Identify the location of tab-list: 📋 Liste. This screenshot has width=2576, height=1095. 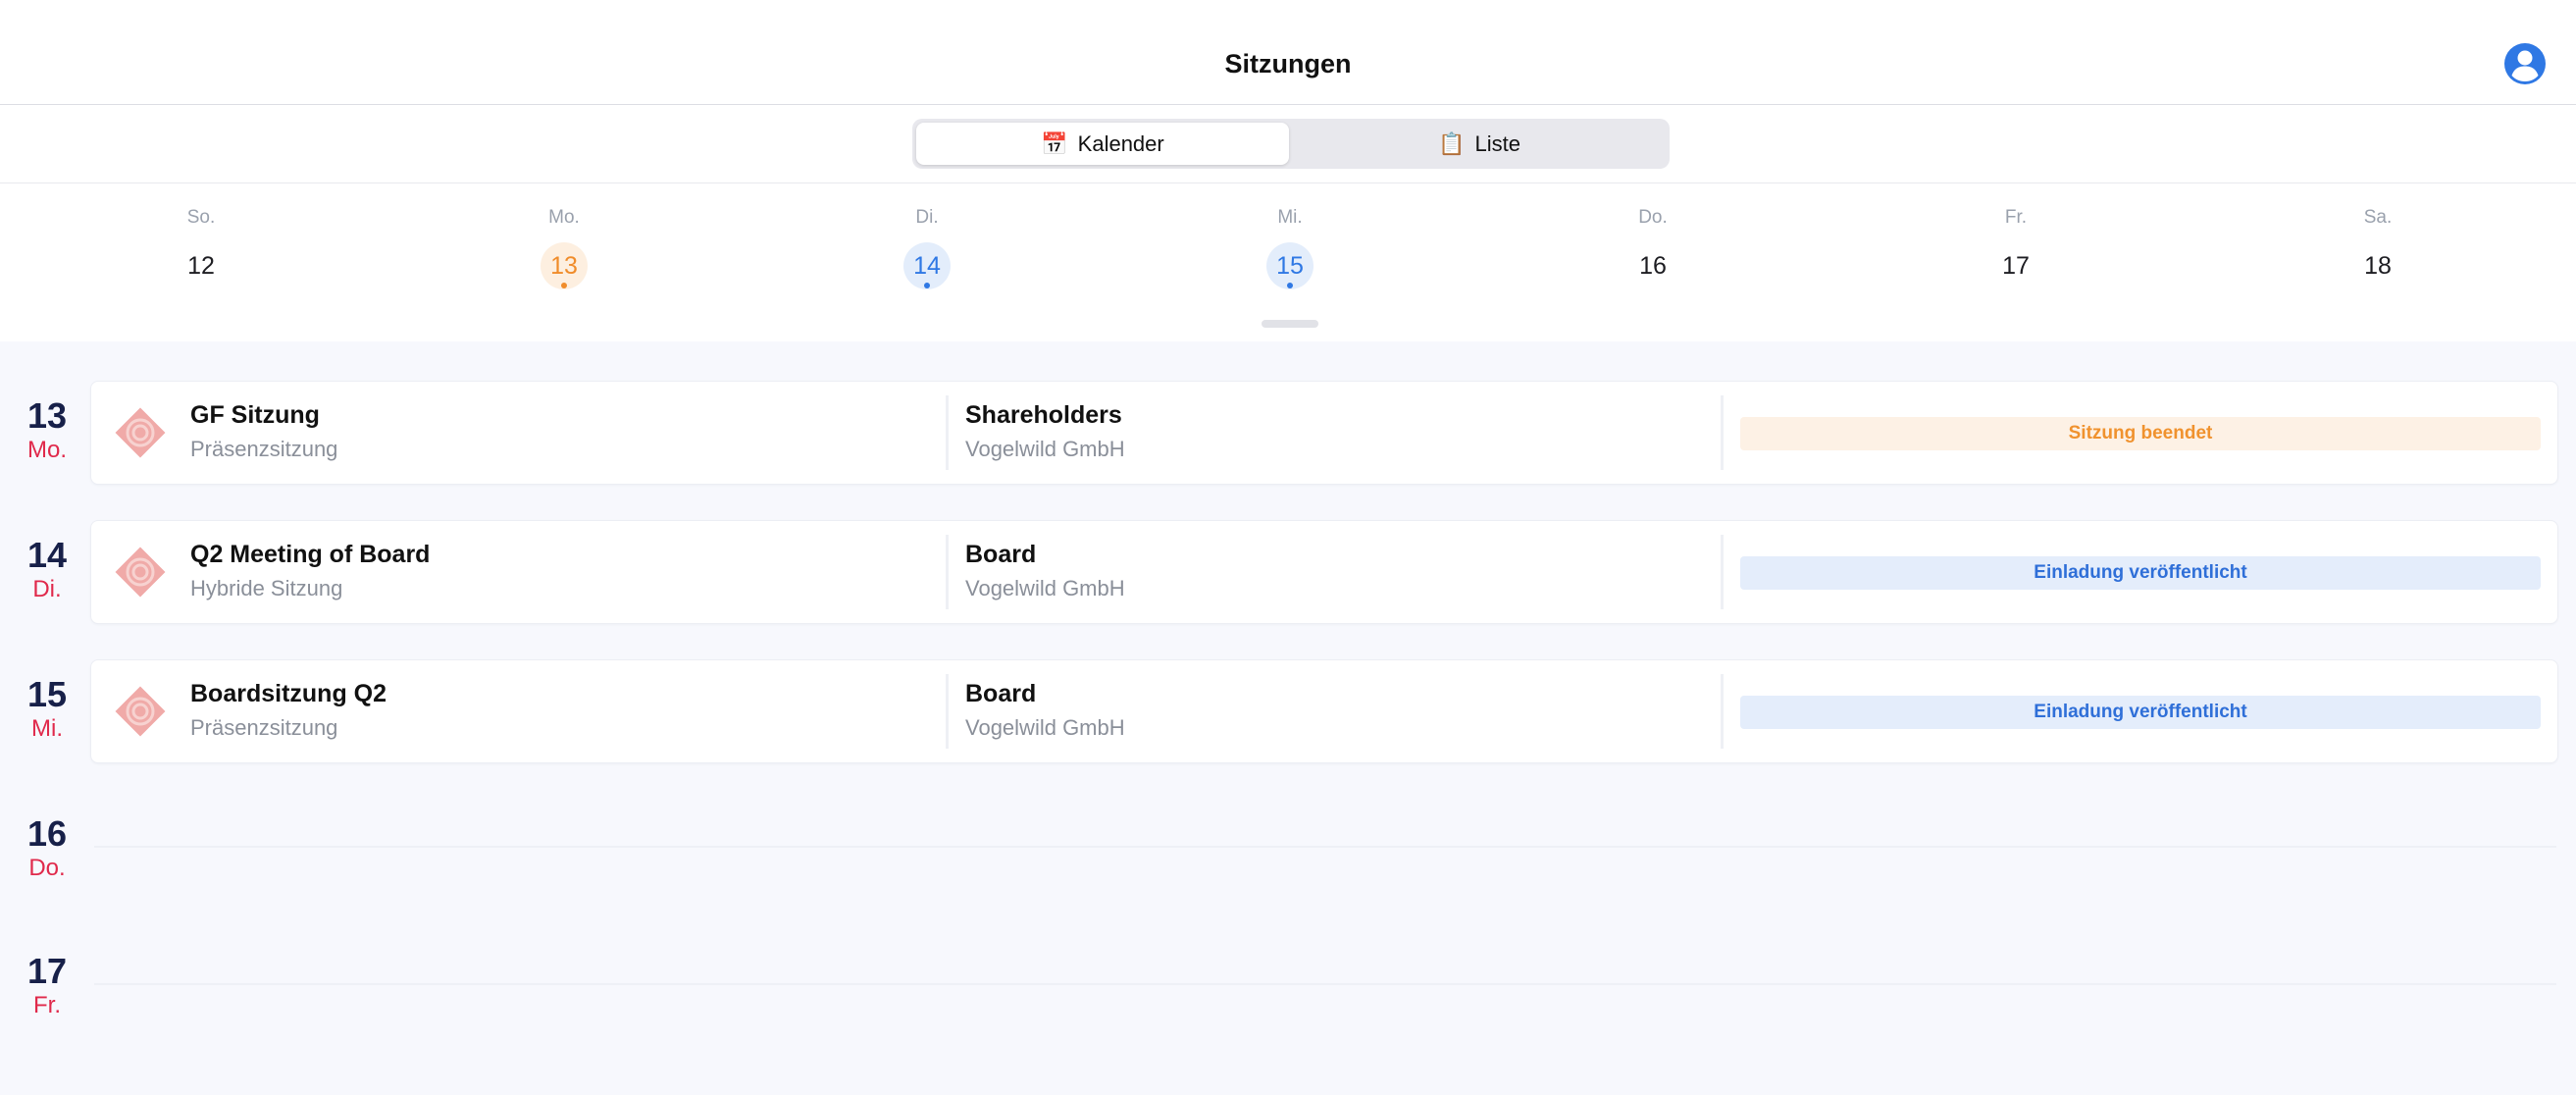
(1479, 144).